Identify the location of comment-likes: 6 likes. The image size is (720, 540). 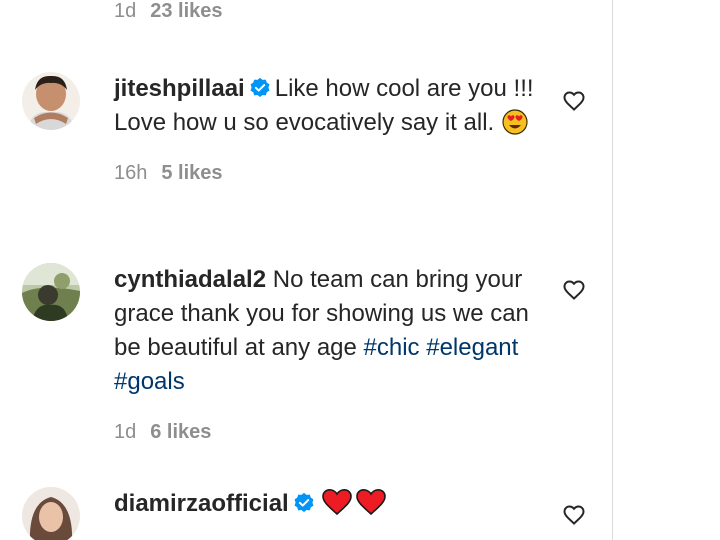
(180, 432).